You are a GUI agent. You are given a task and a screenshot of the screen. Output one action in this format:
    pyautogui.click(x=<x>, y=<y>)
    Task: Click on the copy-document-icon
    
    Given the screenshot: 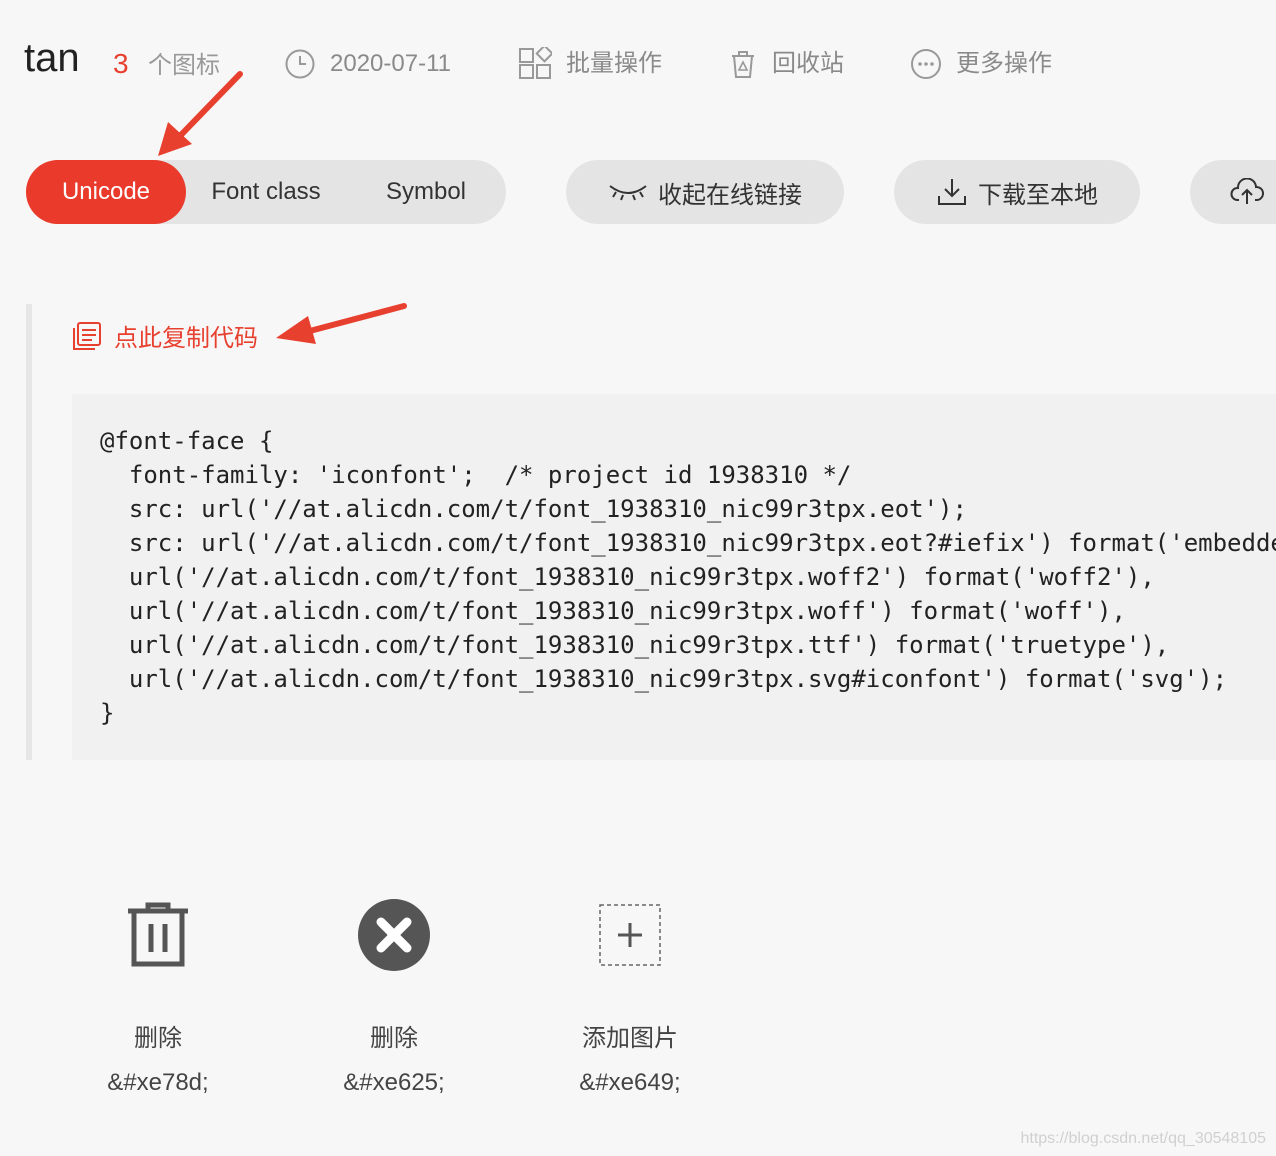 What is the action you would take?
    pyautogui.click(x=87, y=335)
    